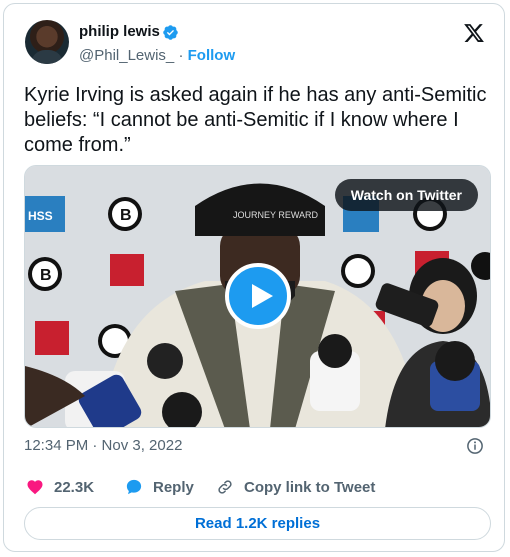  I want to click on copy-link-action: Copy link to Tweet, so click(295, 487).